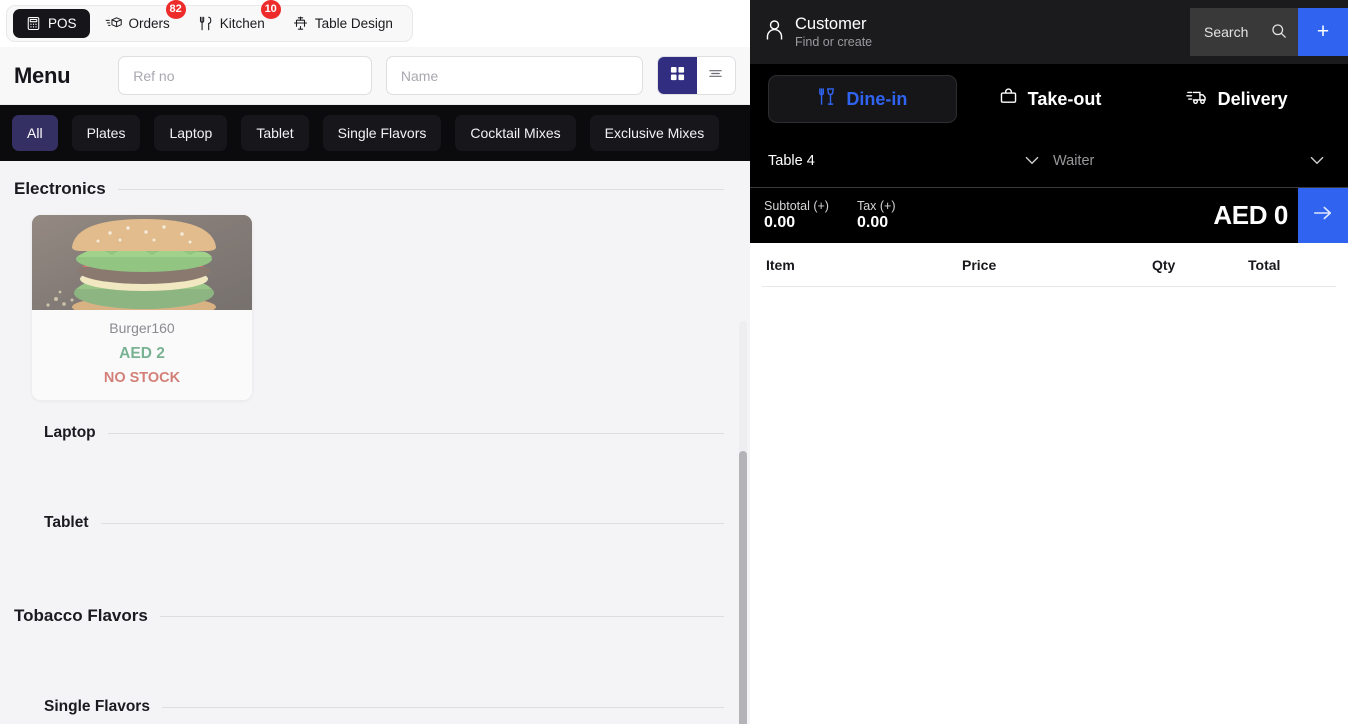  I want to click on section-header: Tobacco Flavors, so click(375, 616).